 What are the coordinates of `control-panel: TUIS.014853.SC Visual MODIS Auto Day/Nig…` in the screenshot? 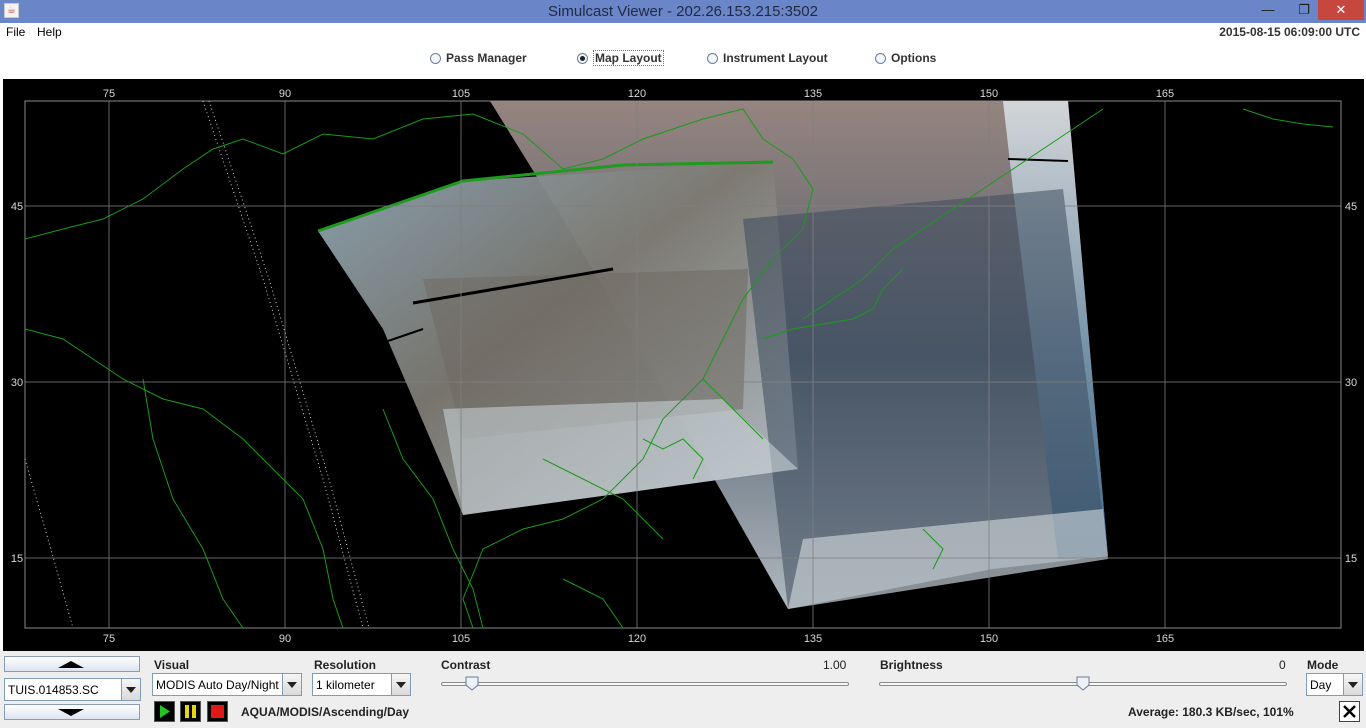 It's located at (683, 689).